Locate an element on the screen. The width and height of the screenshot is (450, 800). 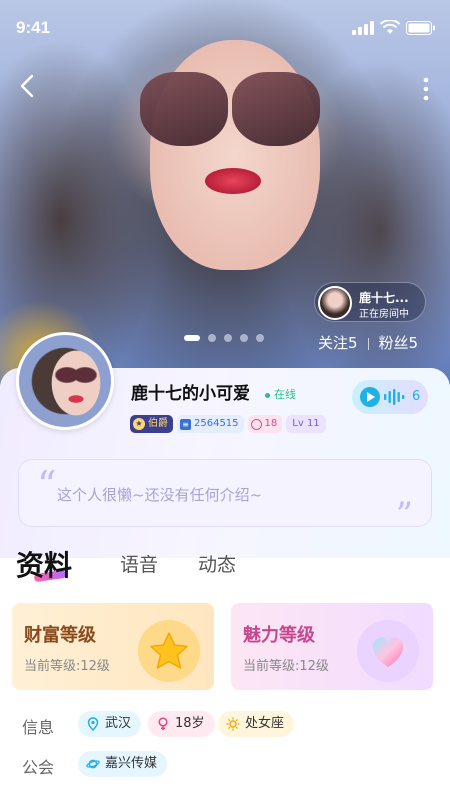
online-status: 在线 is located at coordinates (280, 394).